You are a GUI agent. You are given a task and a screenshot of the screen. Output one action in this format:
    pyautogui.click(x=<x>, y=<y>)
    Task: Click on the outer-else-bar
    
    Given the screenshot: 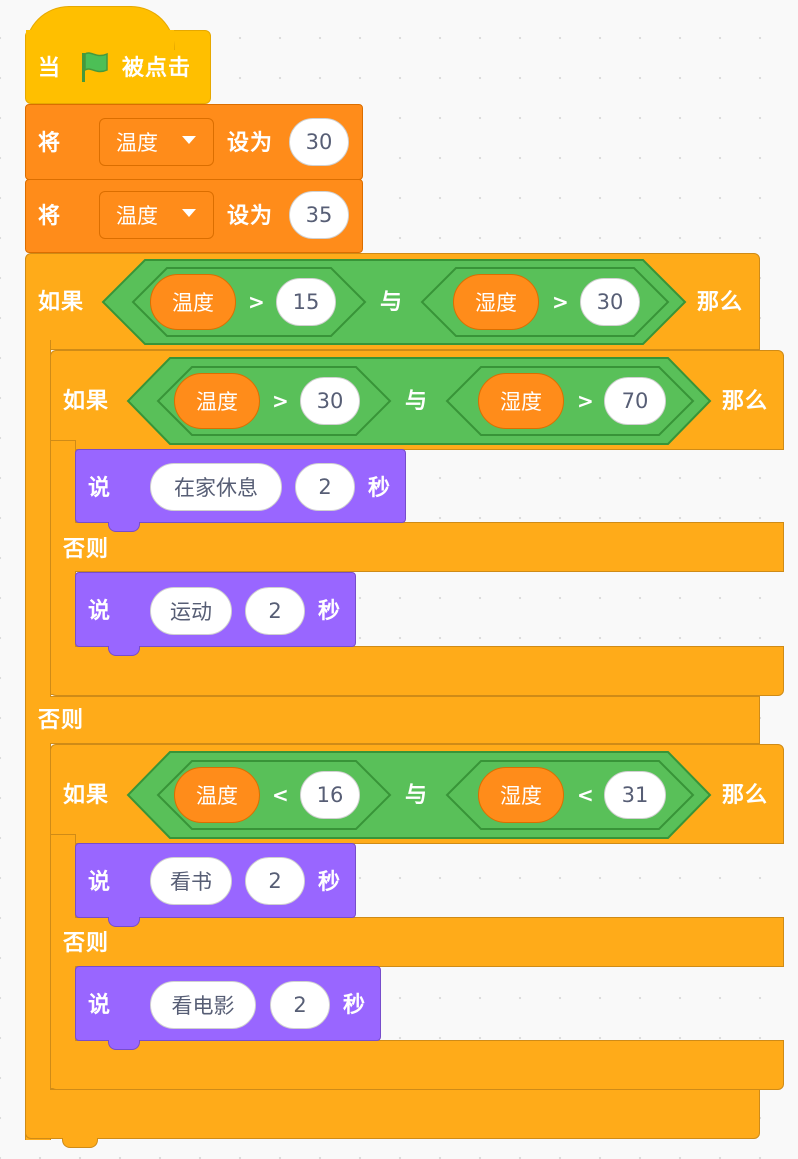 What is the action you would take?
    pyautogui.click(x=392, y=720)
    